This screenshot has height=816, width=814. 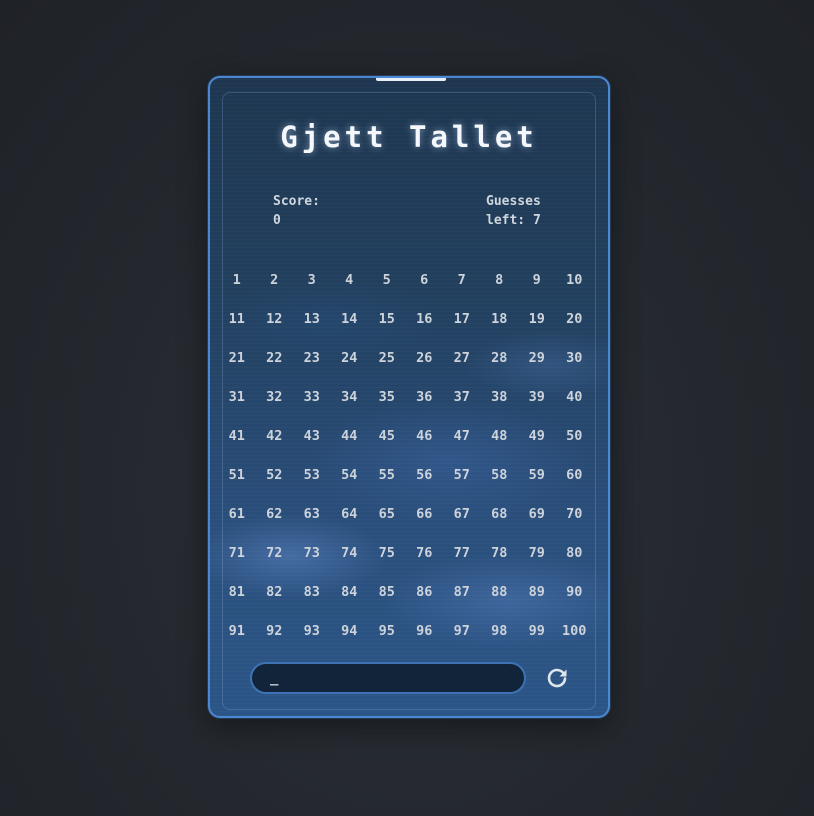 What do you see at coordinates (500, 631) in the screenshot?
I see `number-cell: 98` at bounding box center [500, 631].